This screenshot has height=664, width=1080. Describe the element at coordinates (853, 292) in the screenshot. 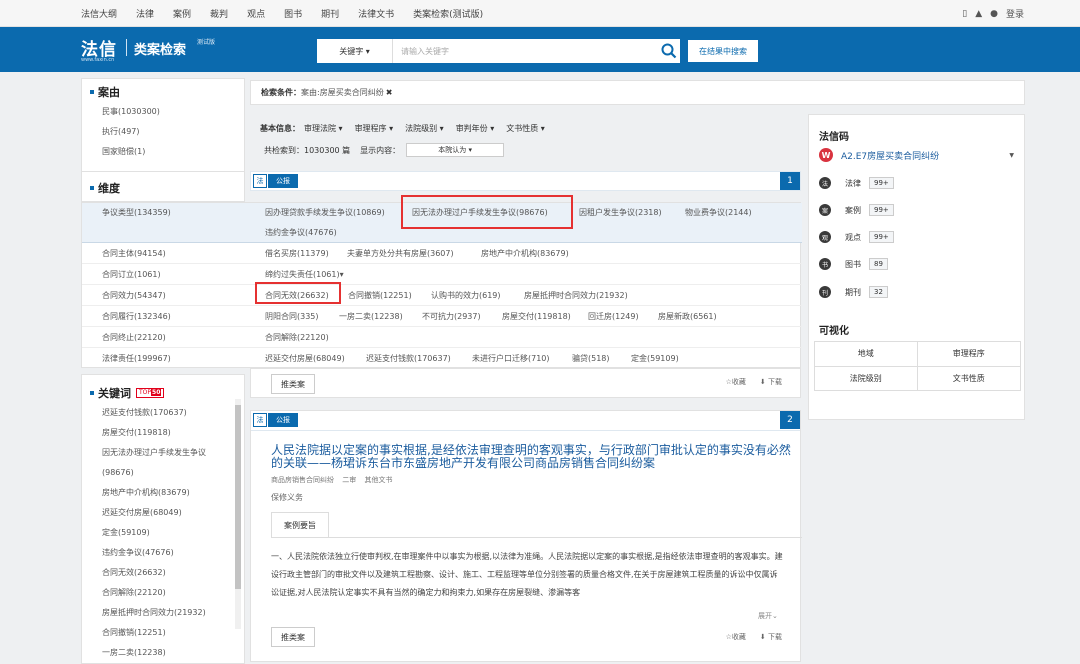

I see `resource-row-journals: 刊 期刊 32` at that location.